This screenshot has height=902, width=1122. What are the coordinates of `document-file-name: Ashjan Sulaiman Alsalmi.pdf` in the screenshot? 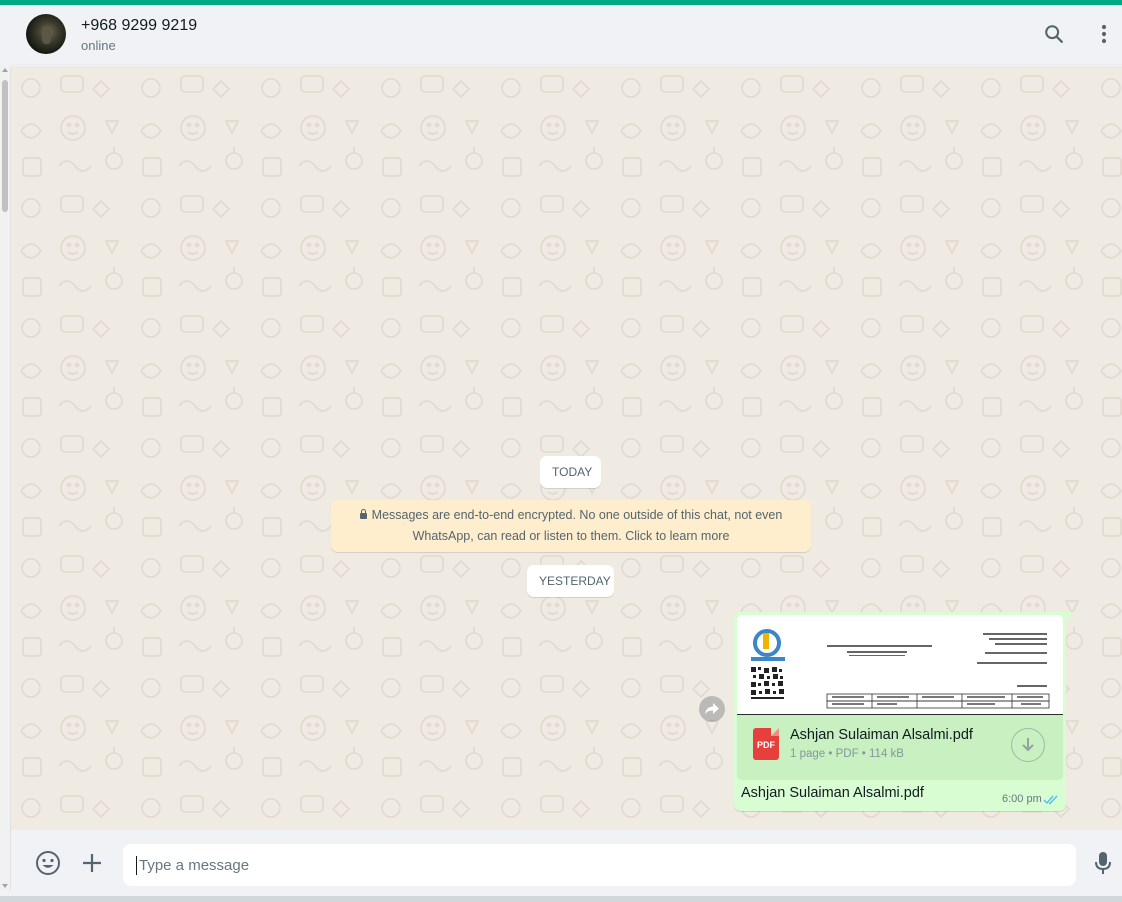 It's located at (881, 735).